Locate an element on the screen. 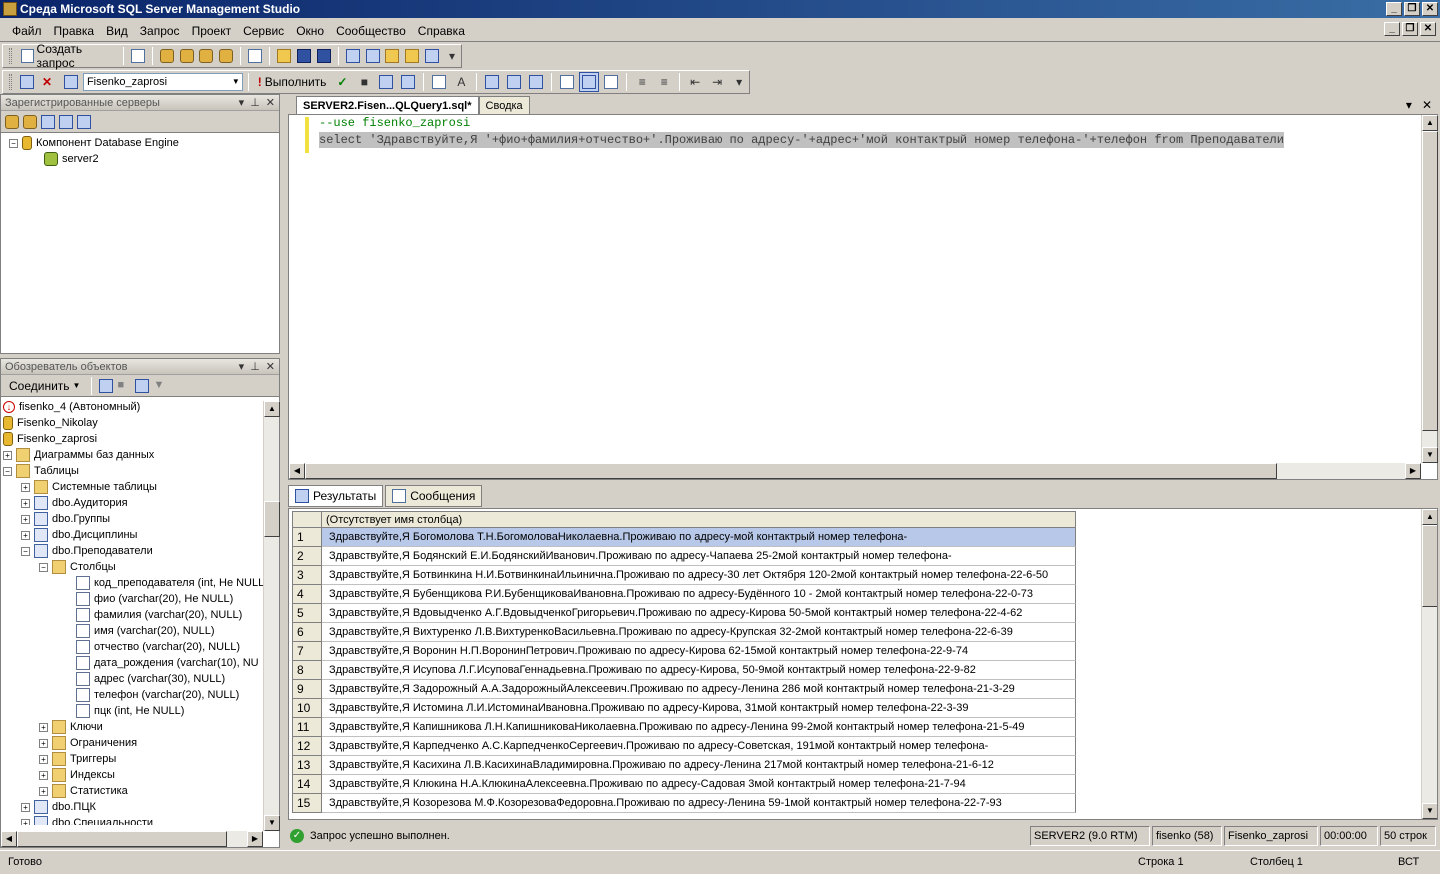  column-header: (Отсутствует имя столбца) is located at coordinates (699, 519).